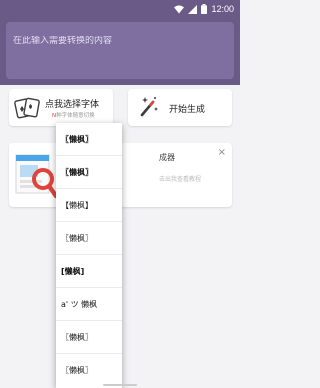  Describe the element at coordinates (37, 176) in the screenshot. I see `tutorial-thumbnail-icon` at that location.